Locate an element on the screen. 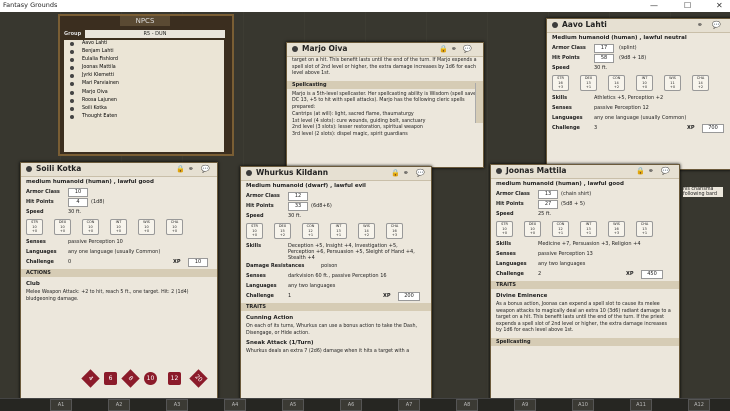 This screenshot has width=730, height=411. maximize-button: ☐ is located at coordinates (687, 5).